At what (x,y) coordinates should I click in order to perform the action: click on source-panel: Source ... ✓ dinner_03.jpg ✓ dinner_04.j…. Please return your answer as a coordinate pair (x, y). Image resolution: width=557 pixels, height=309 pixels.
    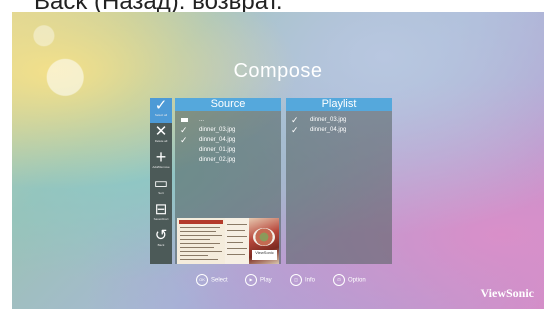
    Looking at the image, I should click on (228, 181).